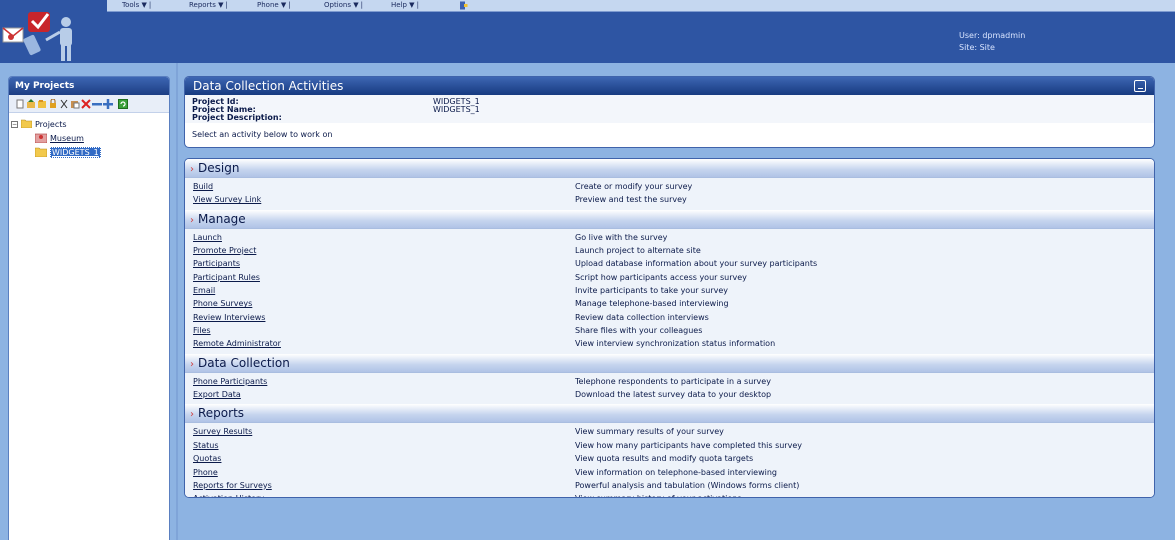 Image resolution: width=1175 pixels, height=540 pixels. What do you see at coordinates (992, 42) in the screenshot?
I see `user-info: User: dpmadmin Site: Site` at bounding box center [992, 42].